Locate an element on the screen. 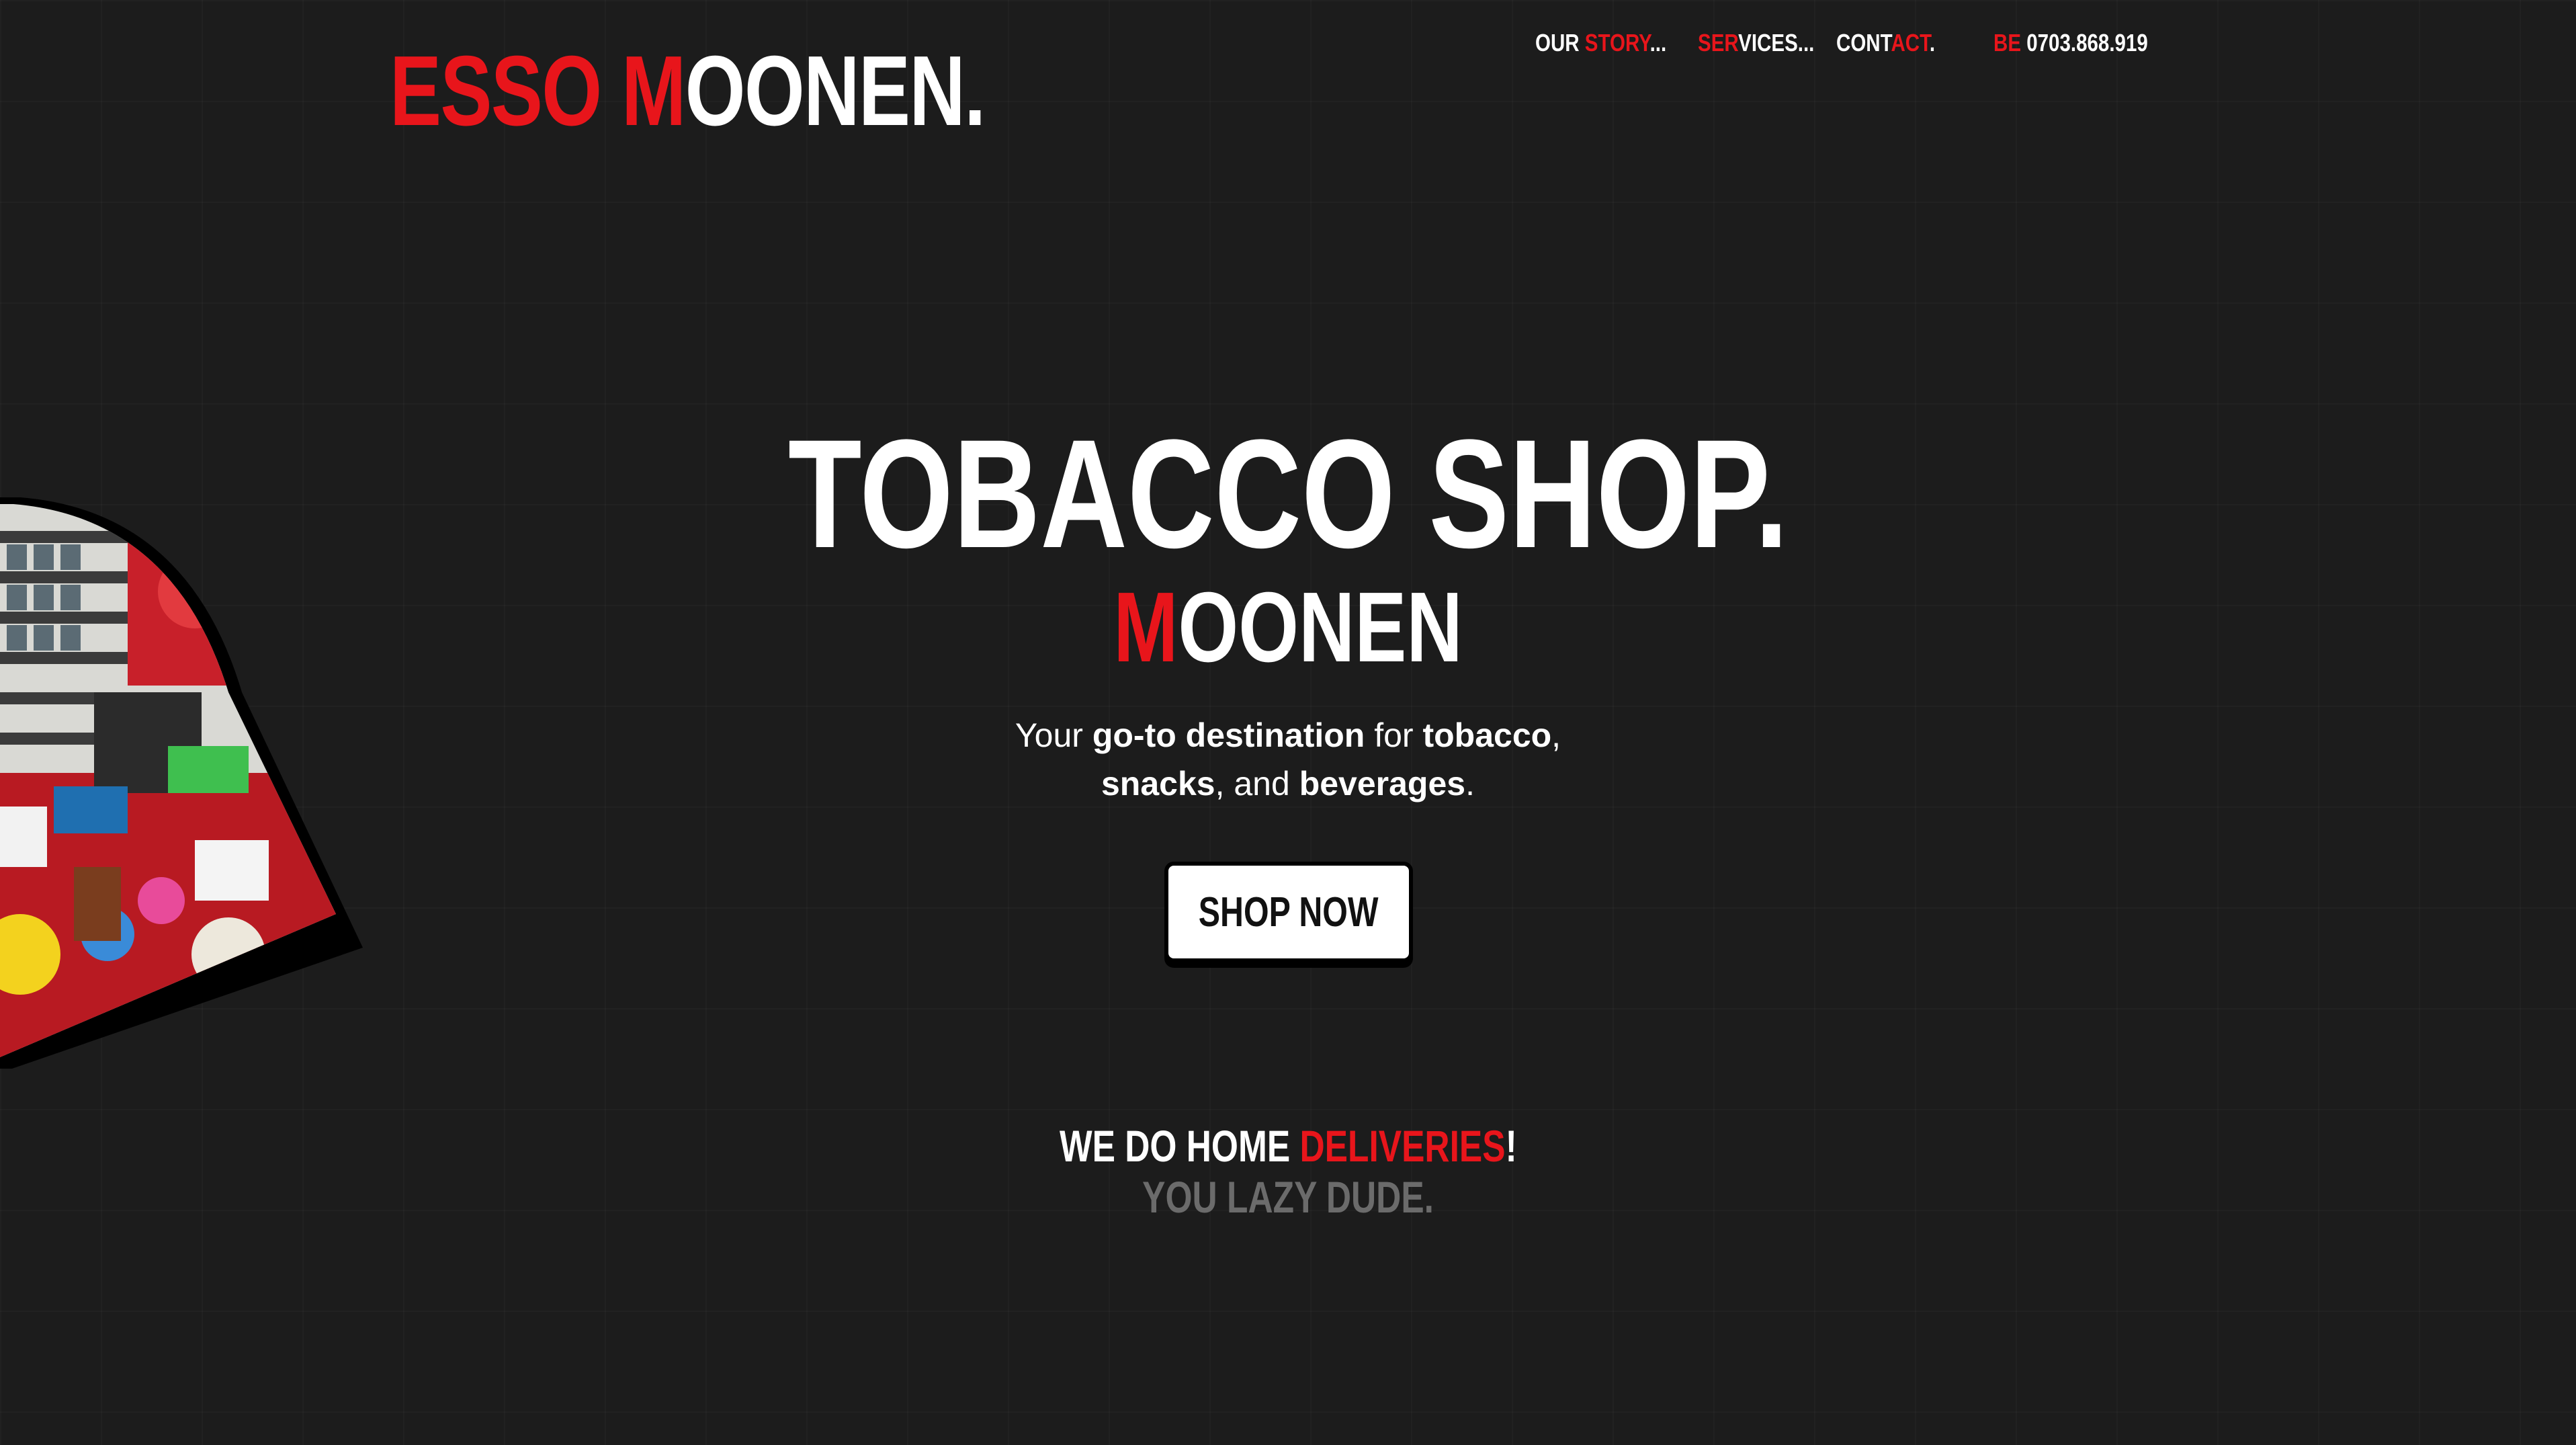 The image size is (2576, 1445). nav-story-label-red: STORY is located at coordinates (1617, 42).